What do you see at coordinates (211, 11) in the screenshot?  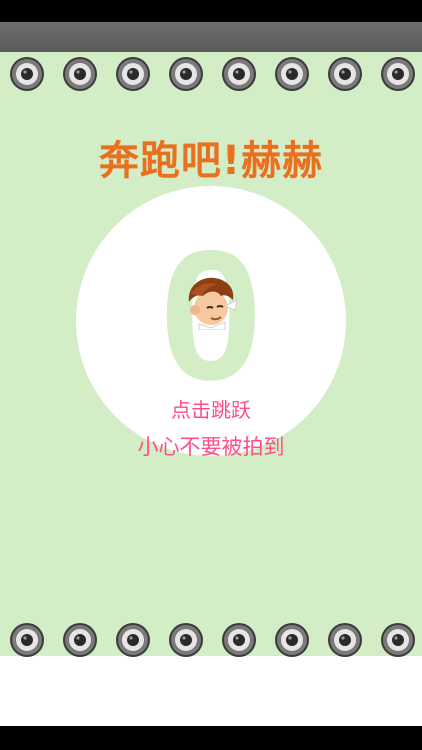 I see `top-bar` at bounding box center [211, 11].